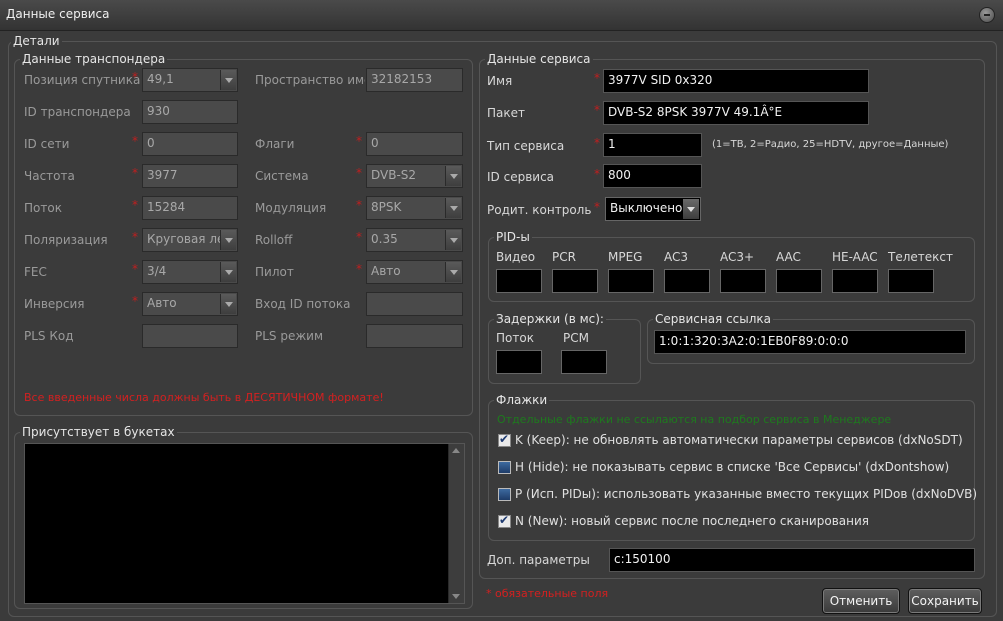 The width and height of the screenshot is (1003, 621). What do you see at coordinates (522, 400) in the screenshot?
I see `flags-legend: Флажки` at bounding box center [522, 400].